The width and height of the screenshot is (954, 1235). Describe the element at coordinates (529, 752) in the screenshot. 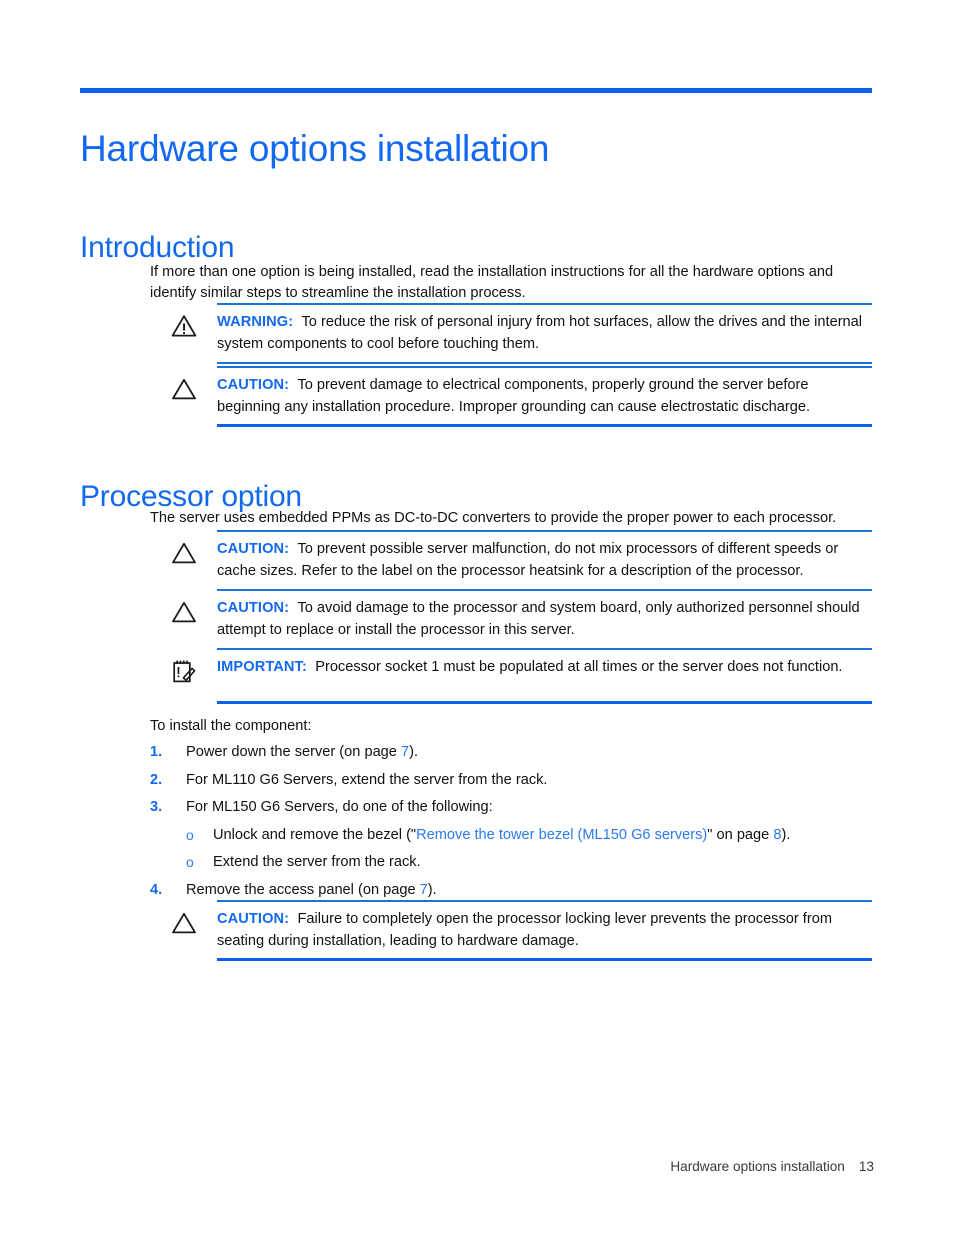

I see `step-text: Power down the server (on page 7).` at that location.